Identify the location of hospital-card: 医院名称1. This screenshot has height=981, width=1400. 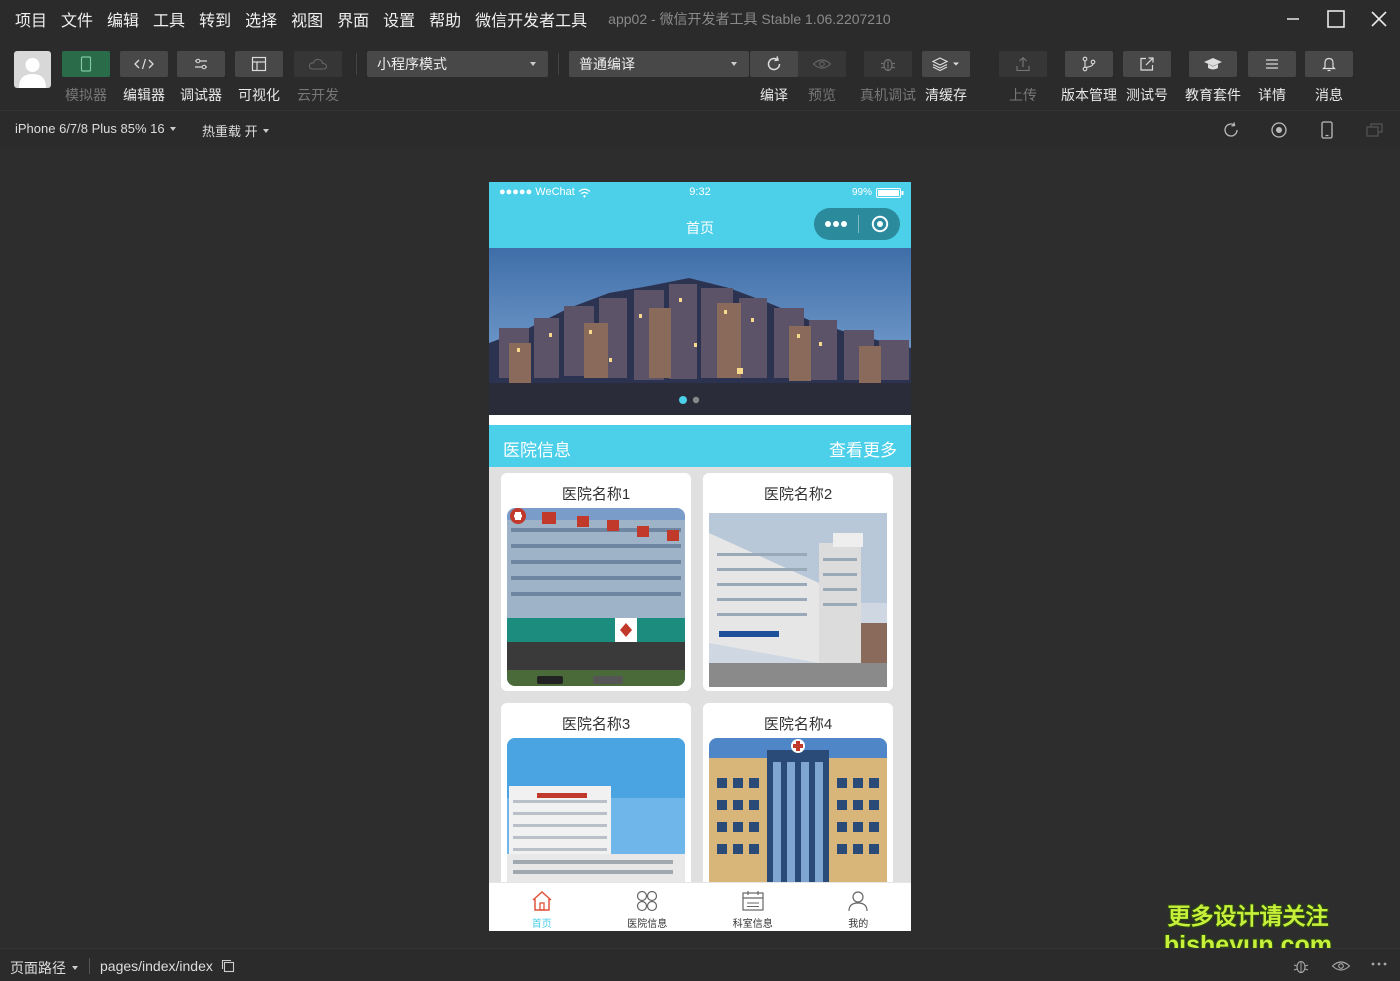
(596, 582).